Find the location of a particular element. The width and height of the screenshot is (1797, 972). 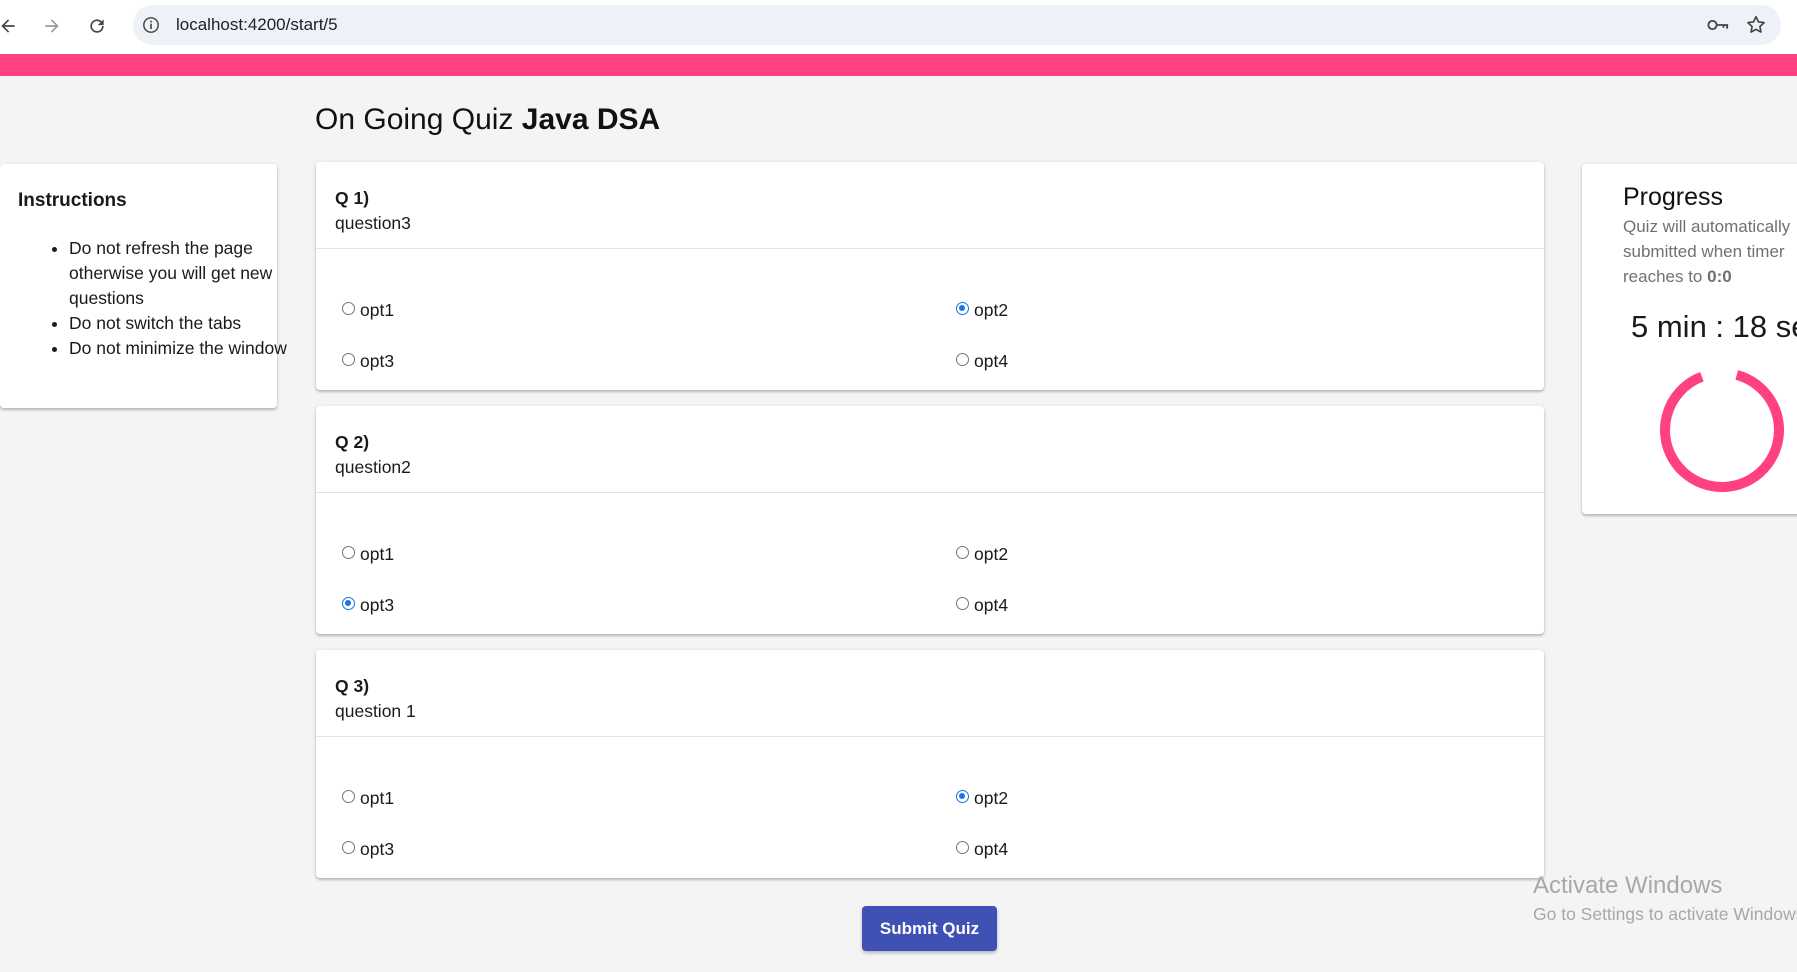

progress-note-text: reaches to is located at coordinates (1663, 276).